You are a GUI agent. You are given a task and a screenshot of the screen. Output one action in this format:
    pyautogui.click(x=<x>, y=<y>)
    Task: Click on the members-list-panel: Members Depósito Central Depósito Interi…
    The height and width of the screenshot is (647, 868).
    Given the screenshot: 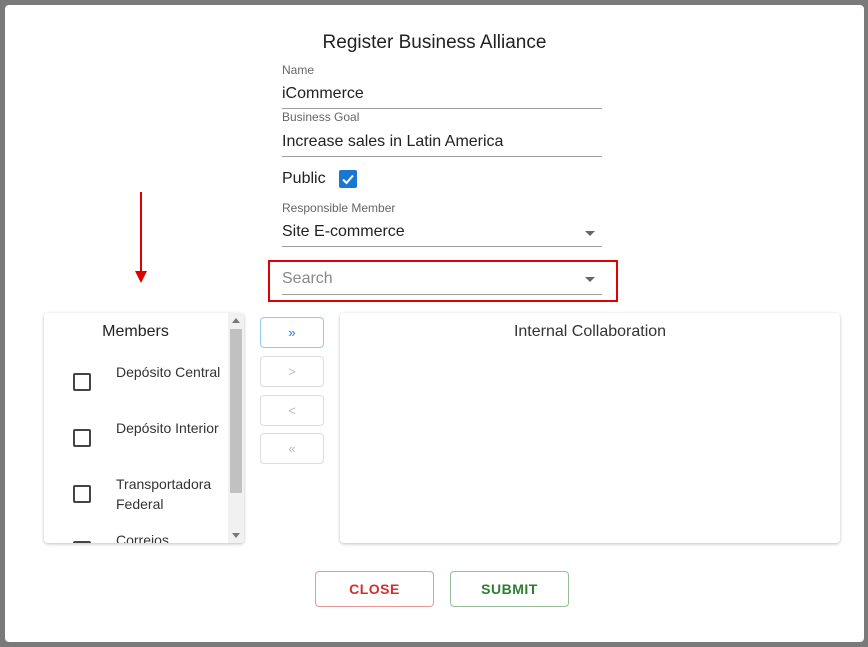 What is the action you would take?
    pyautogui.click(x=144, y=428)
    